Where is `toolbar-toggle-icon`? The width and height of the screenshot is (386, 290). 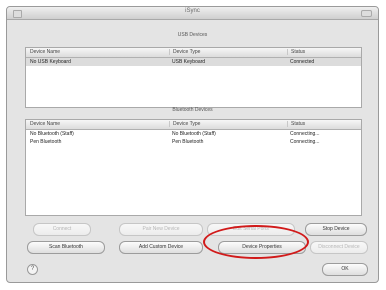
toolbar-toggle-icon is located at coordinates (366, 13).